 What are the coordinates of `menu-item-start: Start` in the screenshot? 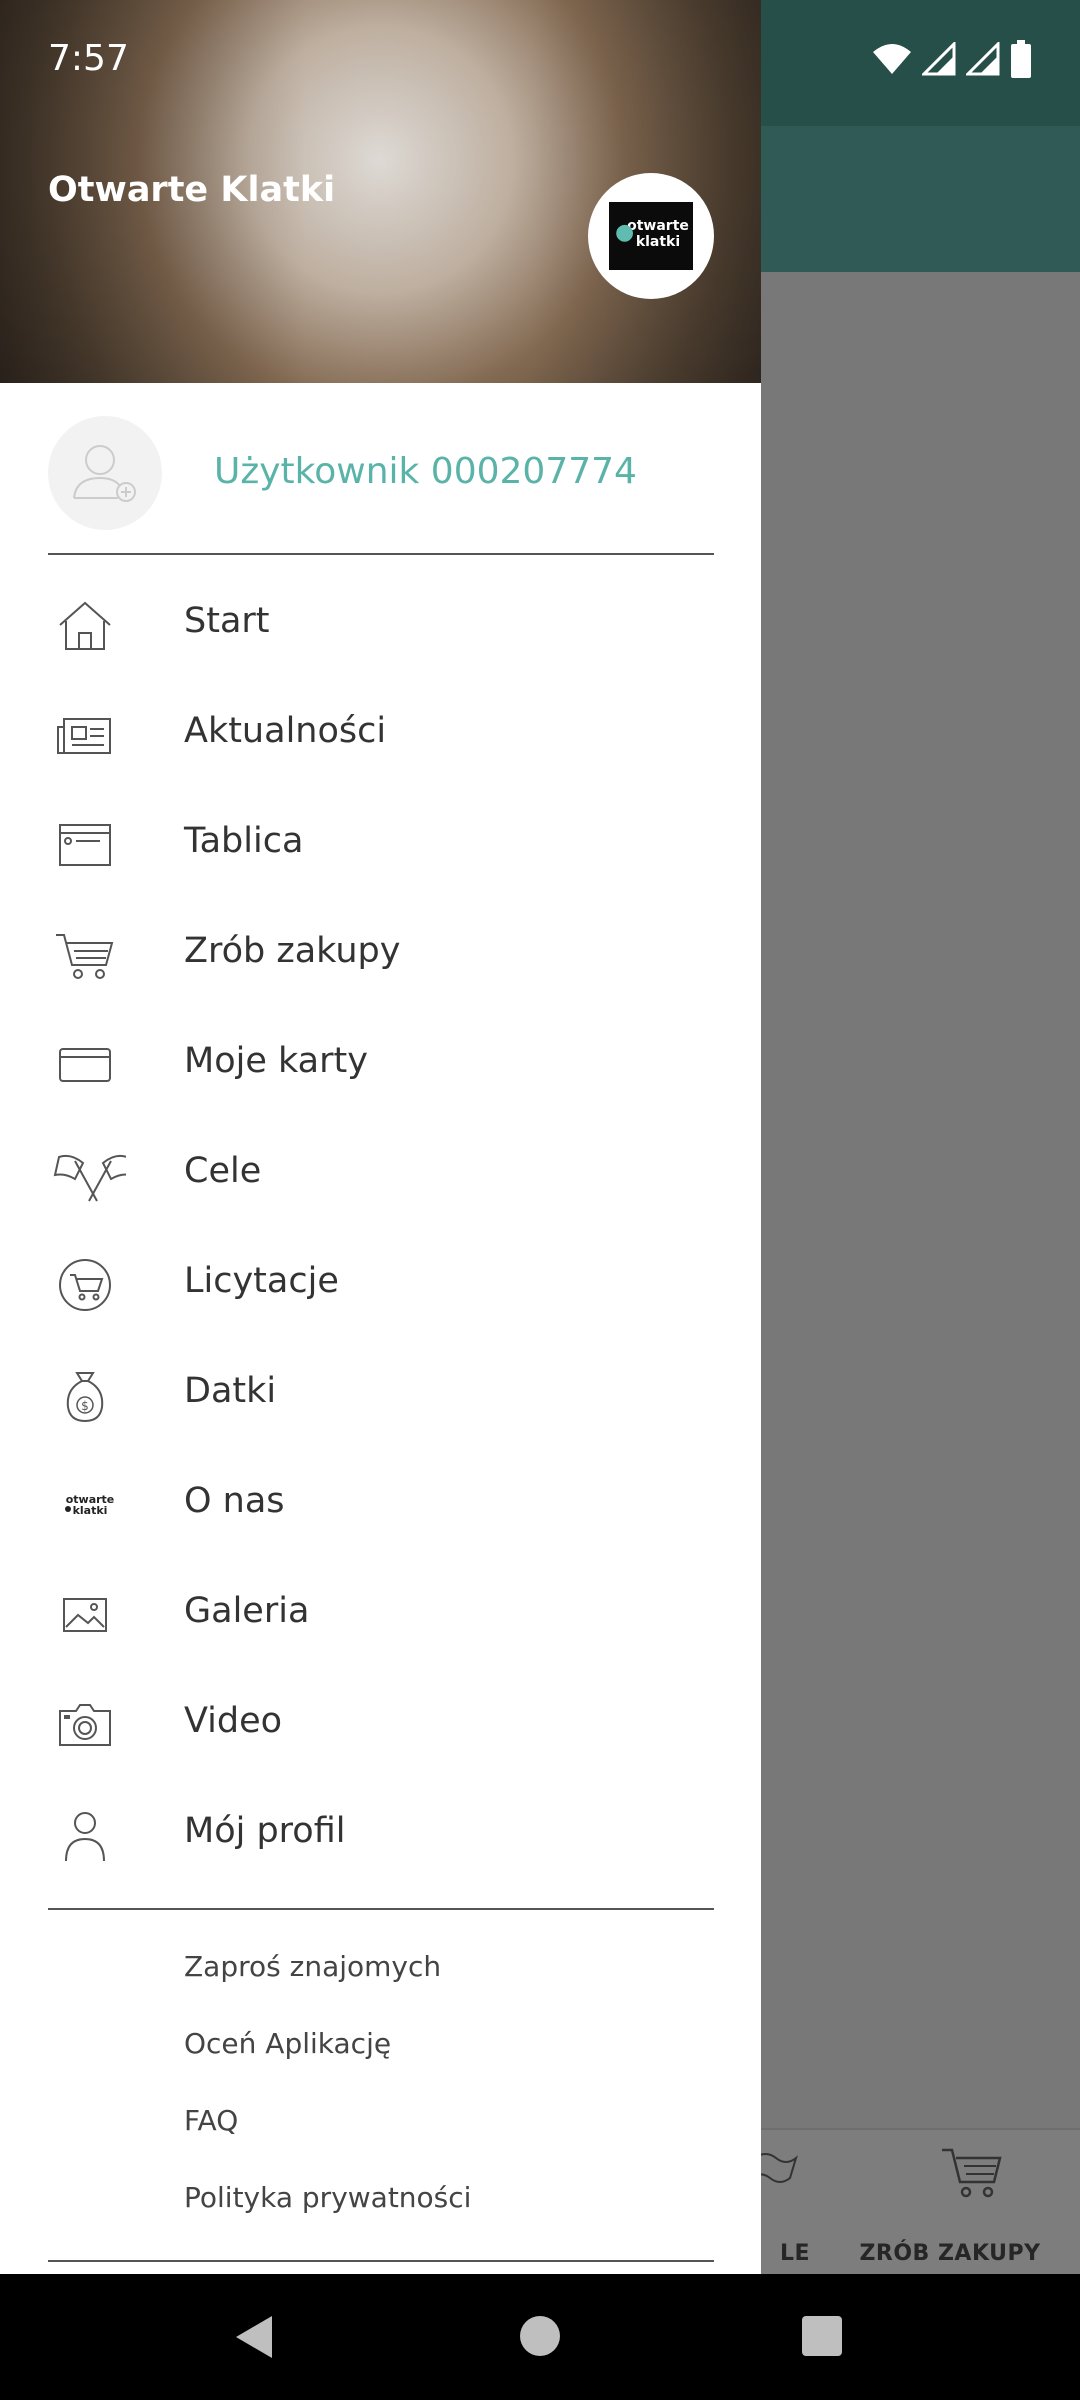 It's located at (380, 625).